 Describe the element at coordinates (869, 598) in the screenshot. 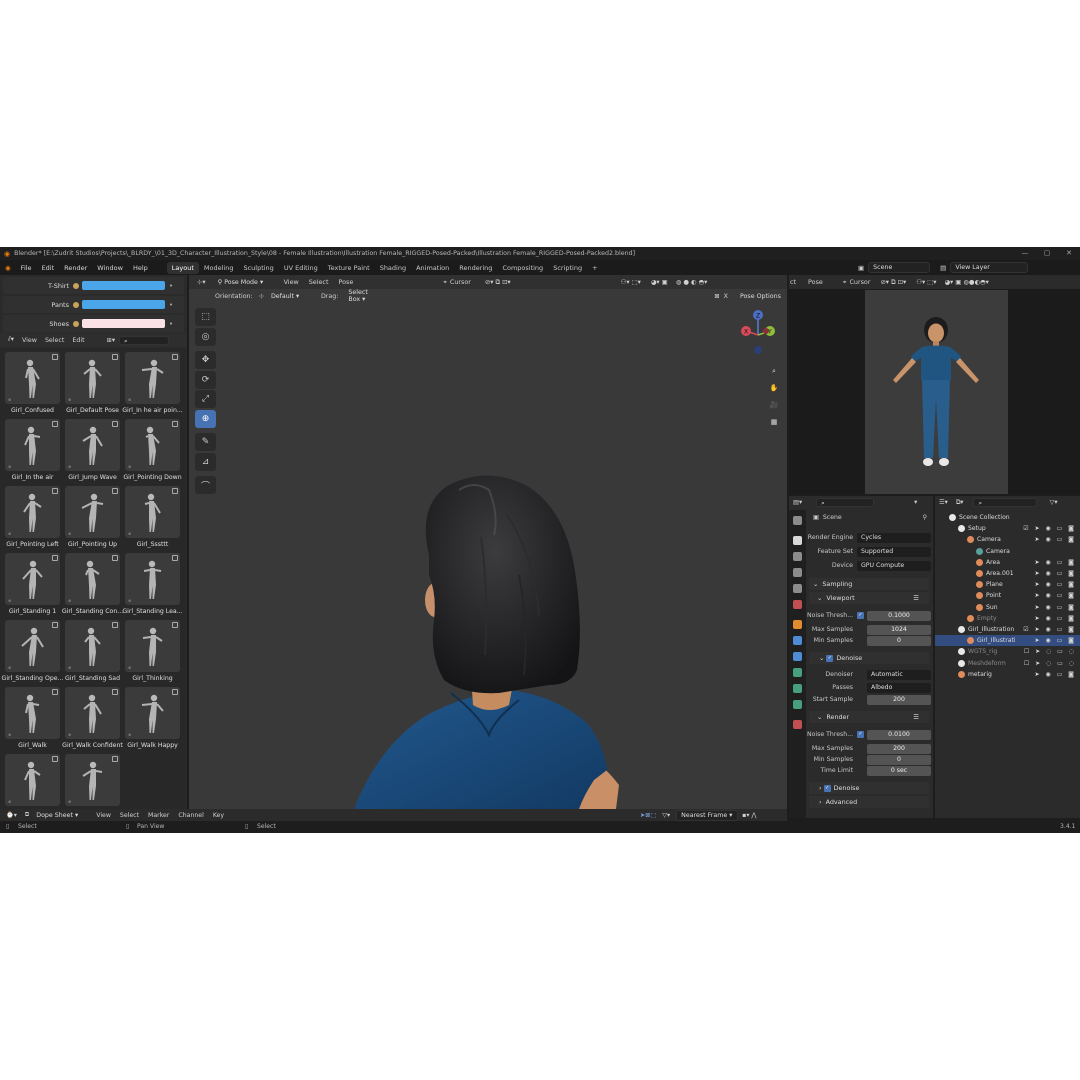

I see `viewport-subpanel-header: ⌄ Viewport ☰` at that location.